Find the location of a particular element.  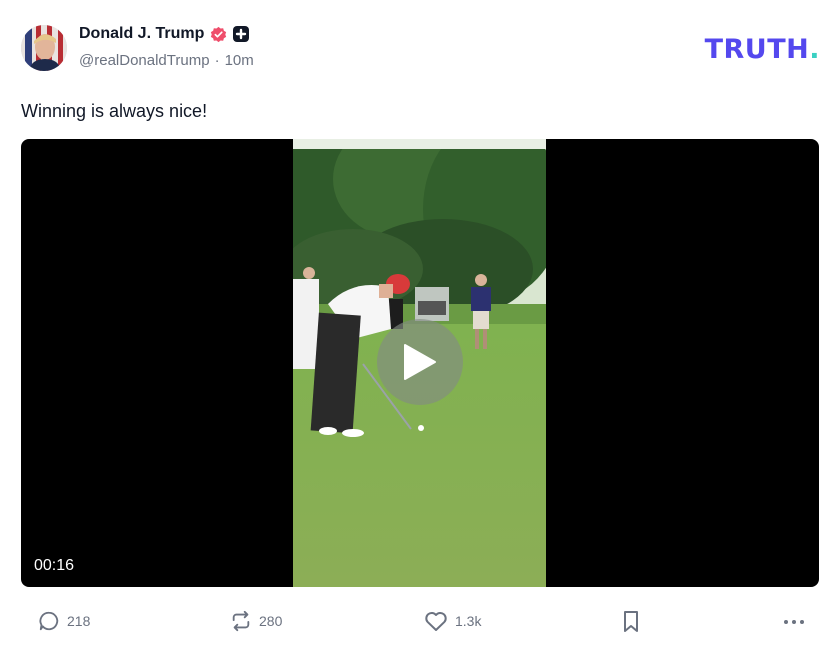

timestamp: 10m is located at coordinates (239, 60).